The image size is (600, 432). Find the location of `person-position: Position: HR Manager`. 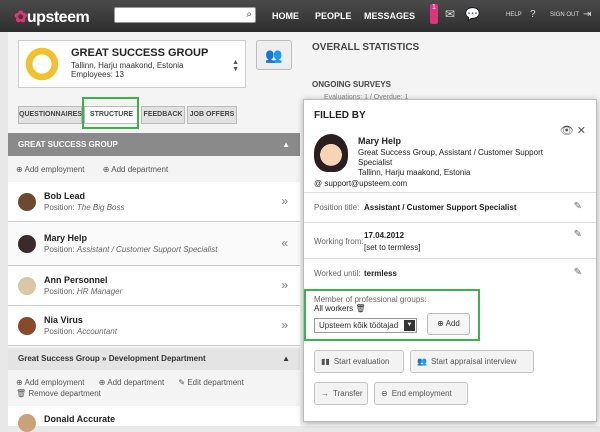

person-position: Position: HR Manager is located at coordinates (83, 291).